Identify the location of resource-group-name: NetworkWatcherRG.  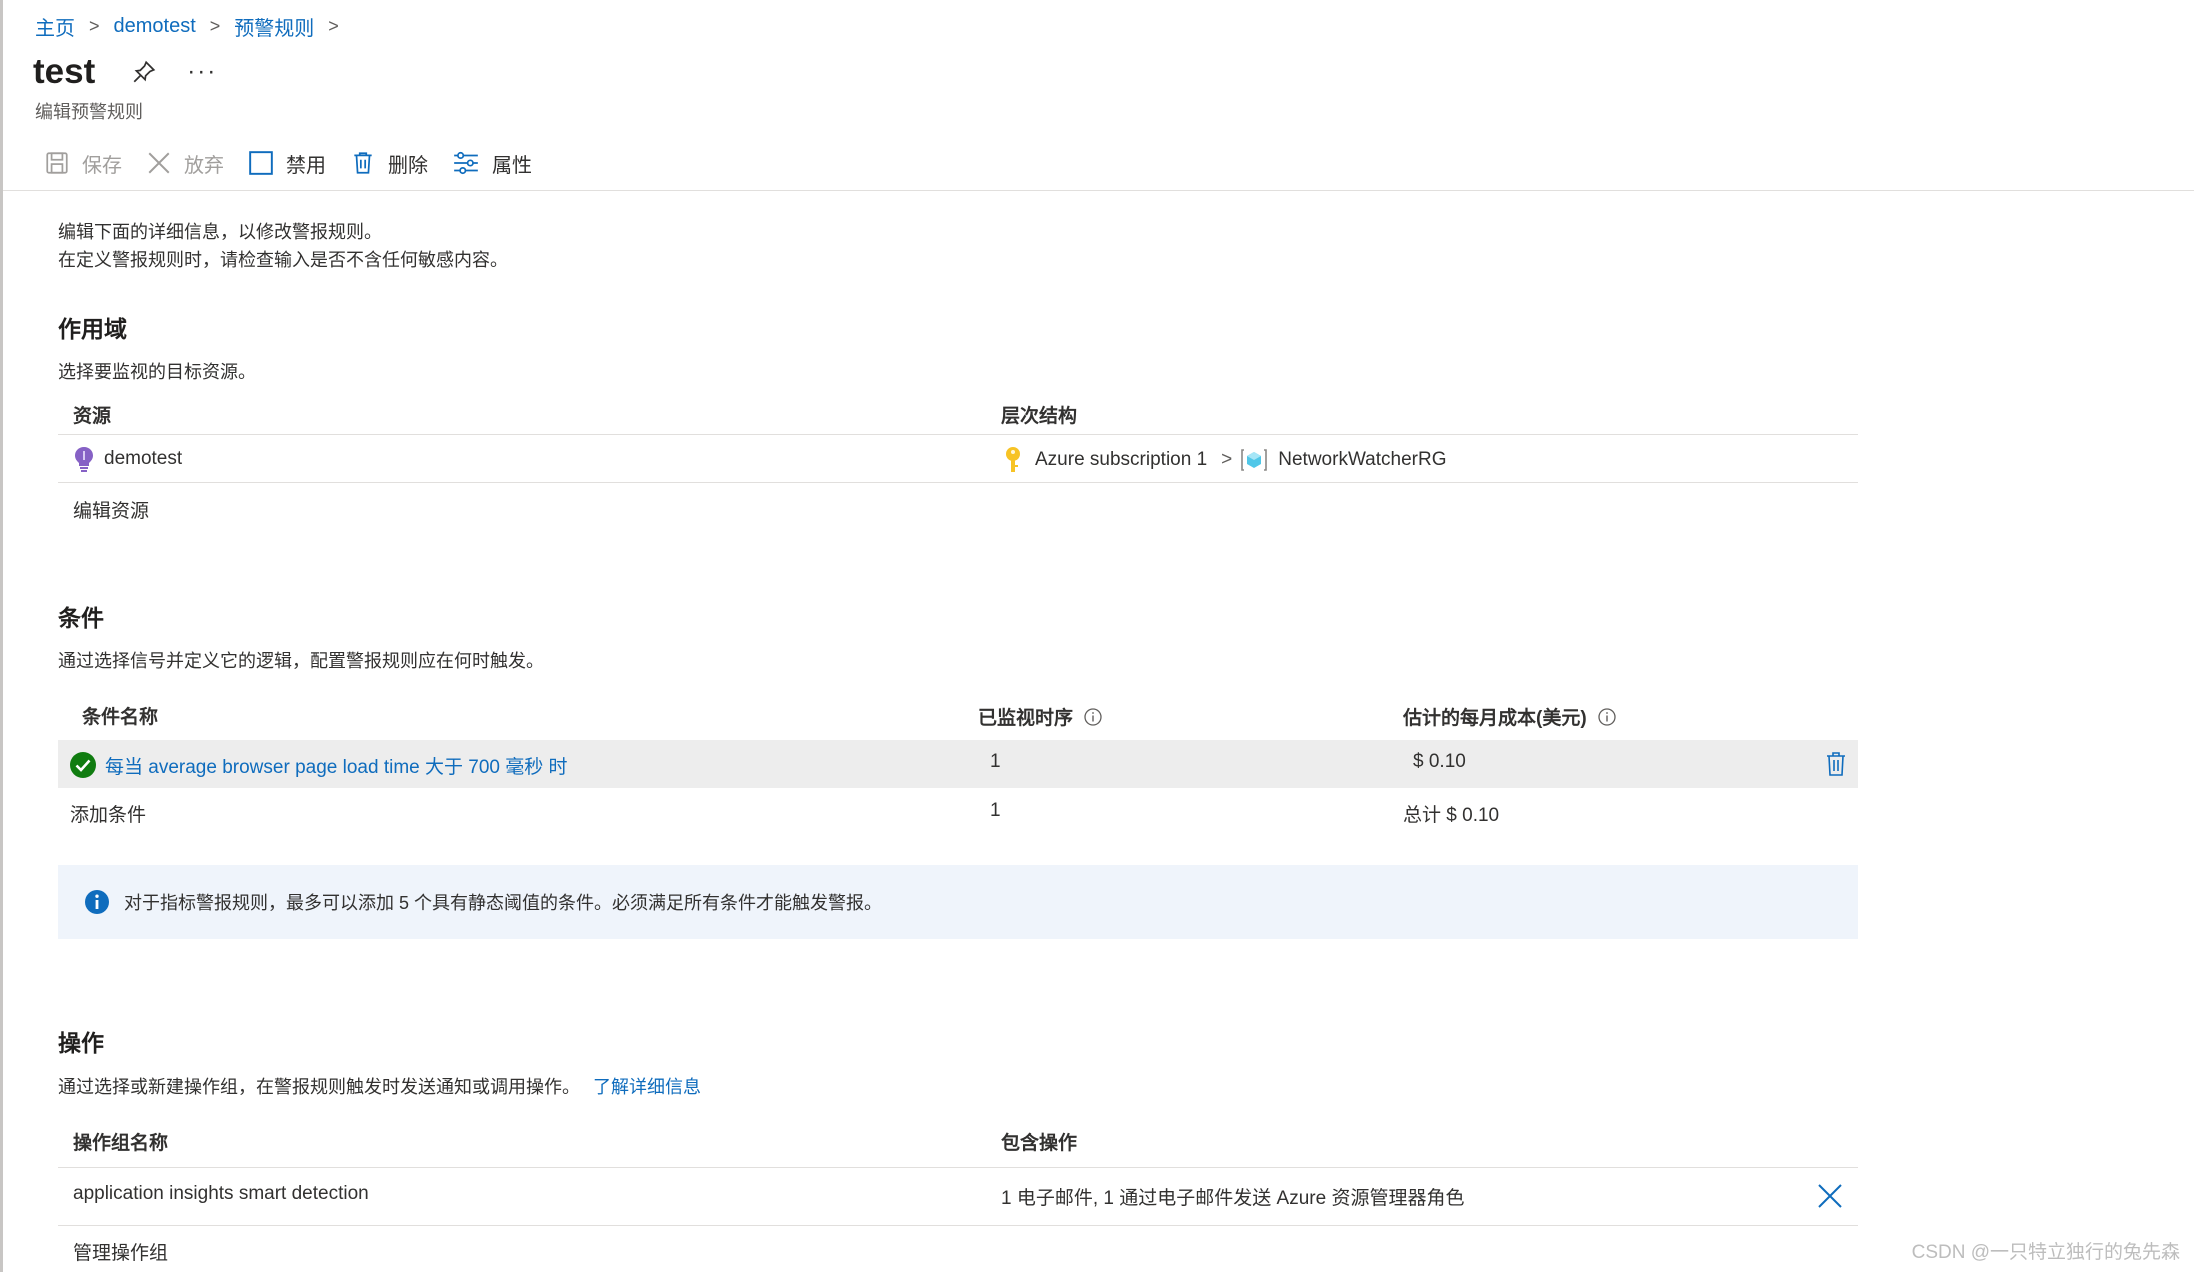
(1362, 459).